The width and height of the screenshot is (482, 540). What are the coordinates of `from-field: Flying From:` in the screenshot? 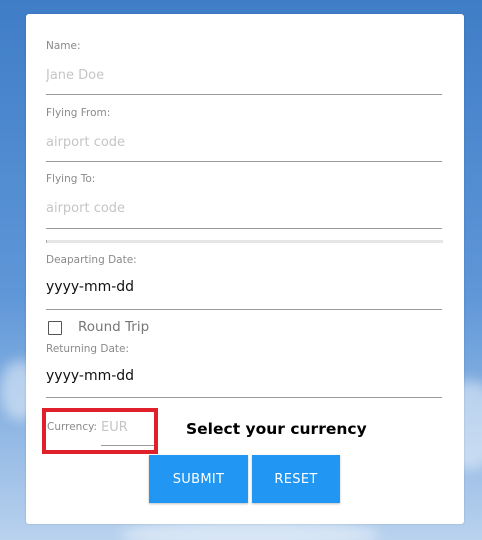 It's located at (244, 129).